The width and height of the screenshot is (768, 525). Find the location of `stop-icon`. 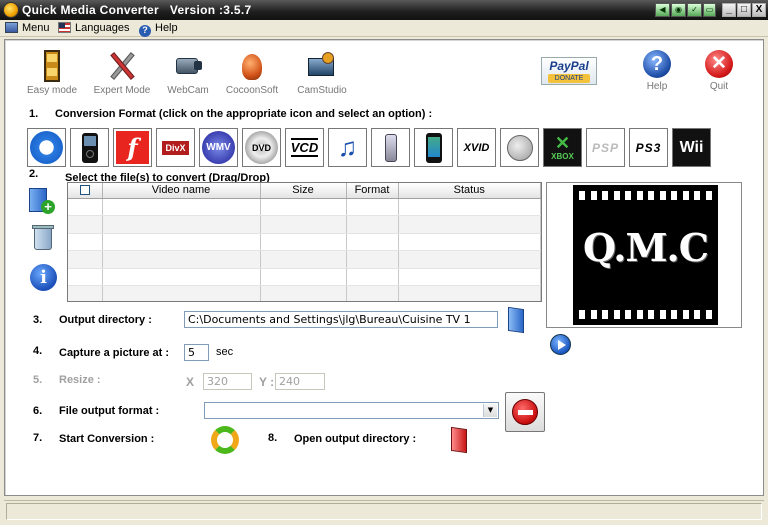

stop-icon is located at coordinates (525, 412).